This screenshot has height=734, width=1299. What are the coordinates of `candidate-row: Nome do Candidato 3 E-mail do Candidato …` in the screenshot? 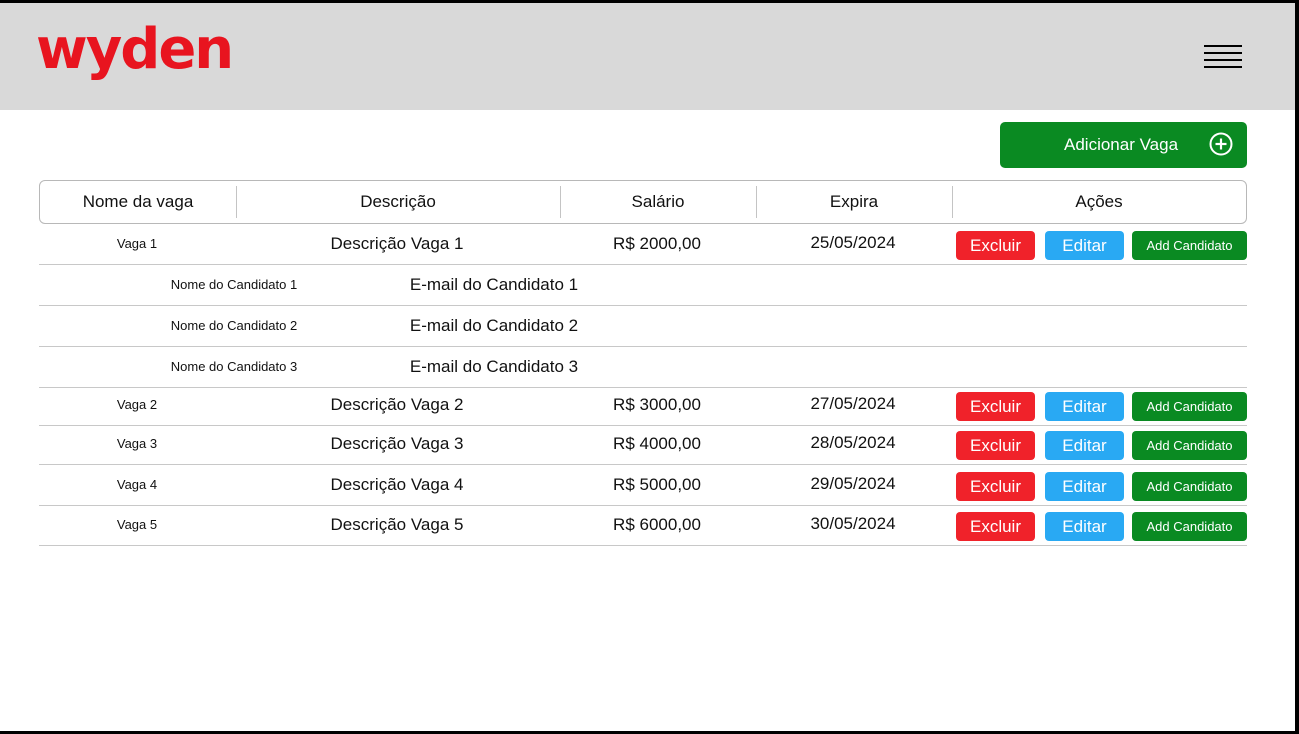 It's located at (643, 367).